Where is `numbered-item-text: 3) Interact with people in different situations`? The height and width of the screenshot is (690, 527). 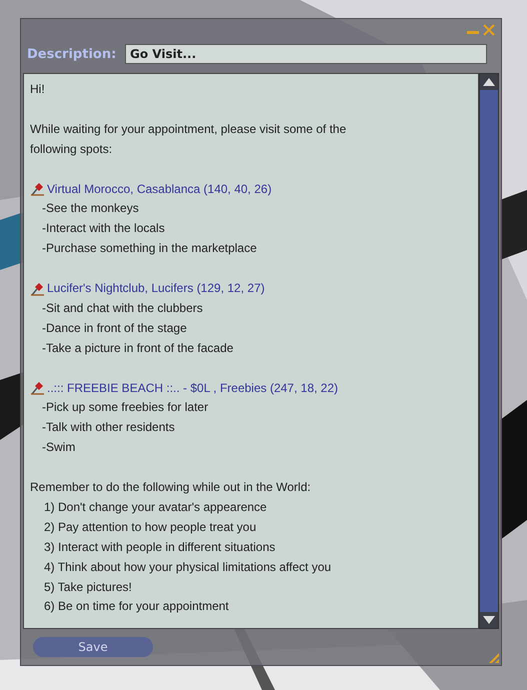 numbered-item-text: 3) Interact with people in different situations is located at coordinates (159, 547).